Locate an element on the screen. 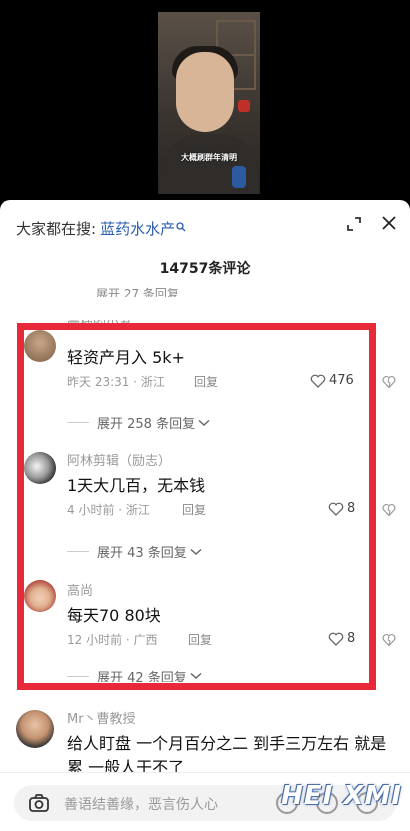  search-suggestion: 大家都在搜: 蓝药水水产 is located at coordinates (101, 228).